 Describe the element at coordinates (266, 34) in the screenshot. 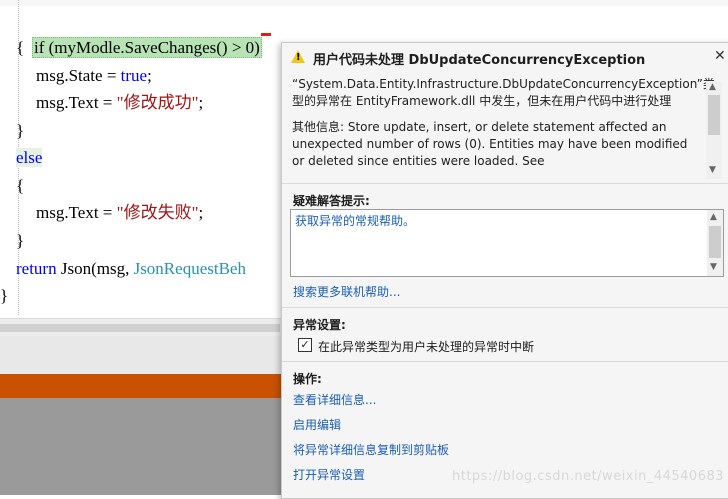

I see `error-squiggle` at that location.